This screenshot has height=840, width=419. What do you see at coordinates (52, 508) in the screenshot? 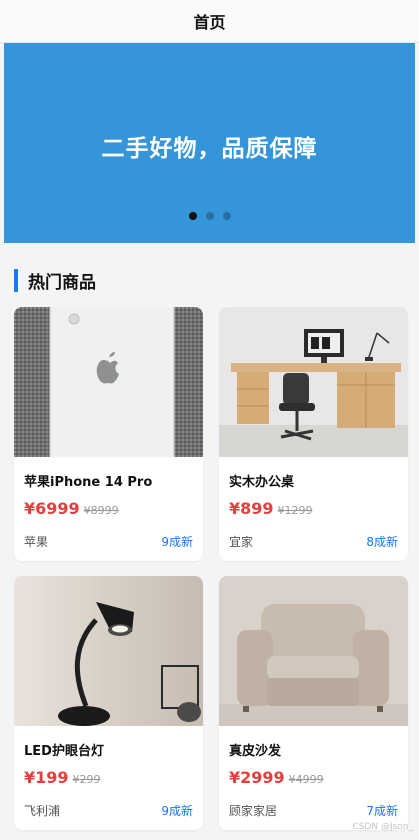
I see `product-price: ¥6999` at bounding box center [52, 508].